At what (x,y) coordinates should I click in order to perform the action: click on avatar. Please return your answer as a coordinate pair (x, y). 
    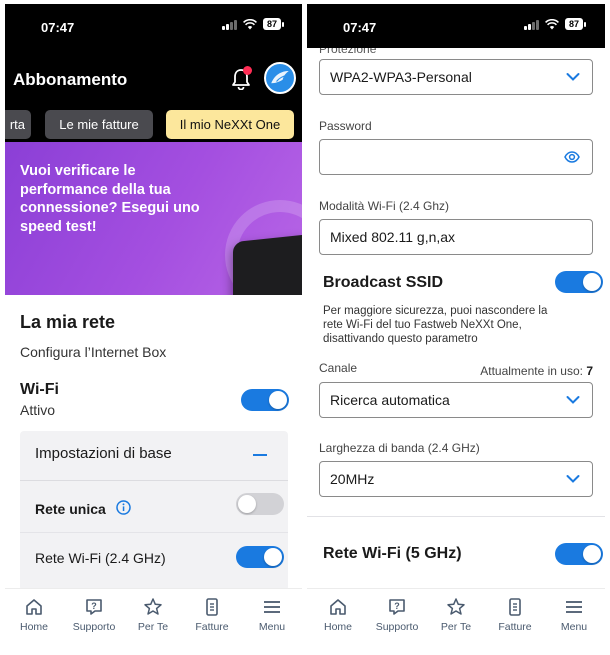
    Looking at the image, I should click on (280, 78).